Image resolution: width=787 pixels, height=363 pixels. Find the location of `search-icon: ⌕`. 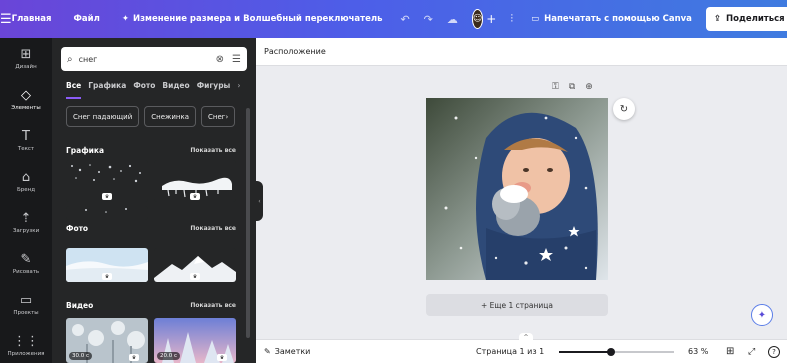

search-icon: ⌕ is located at coordinates (70, 59).